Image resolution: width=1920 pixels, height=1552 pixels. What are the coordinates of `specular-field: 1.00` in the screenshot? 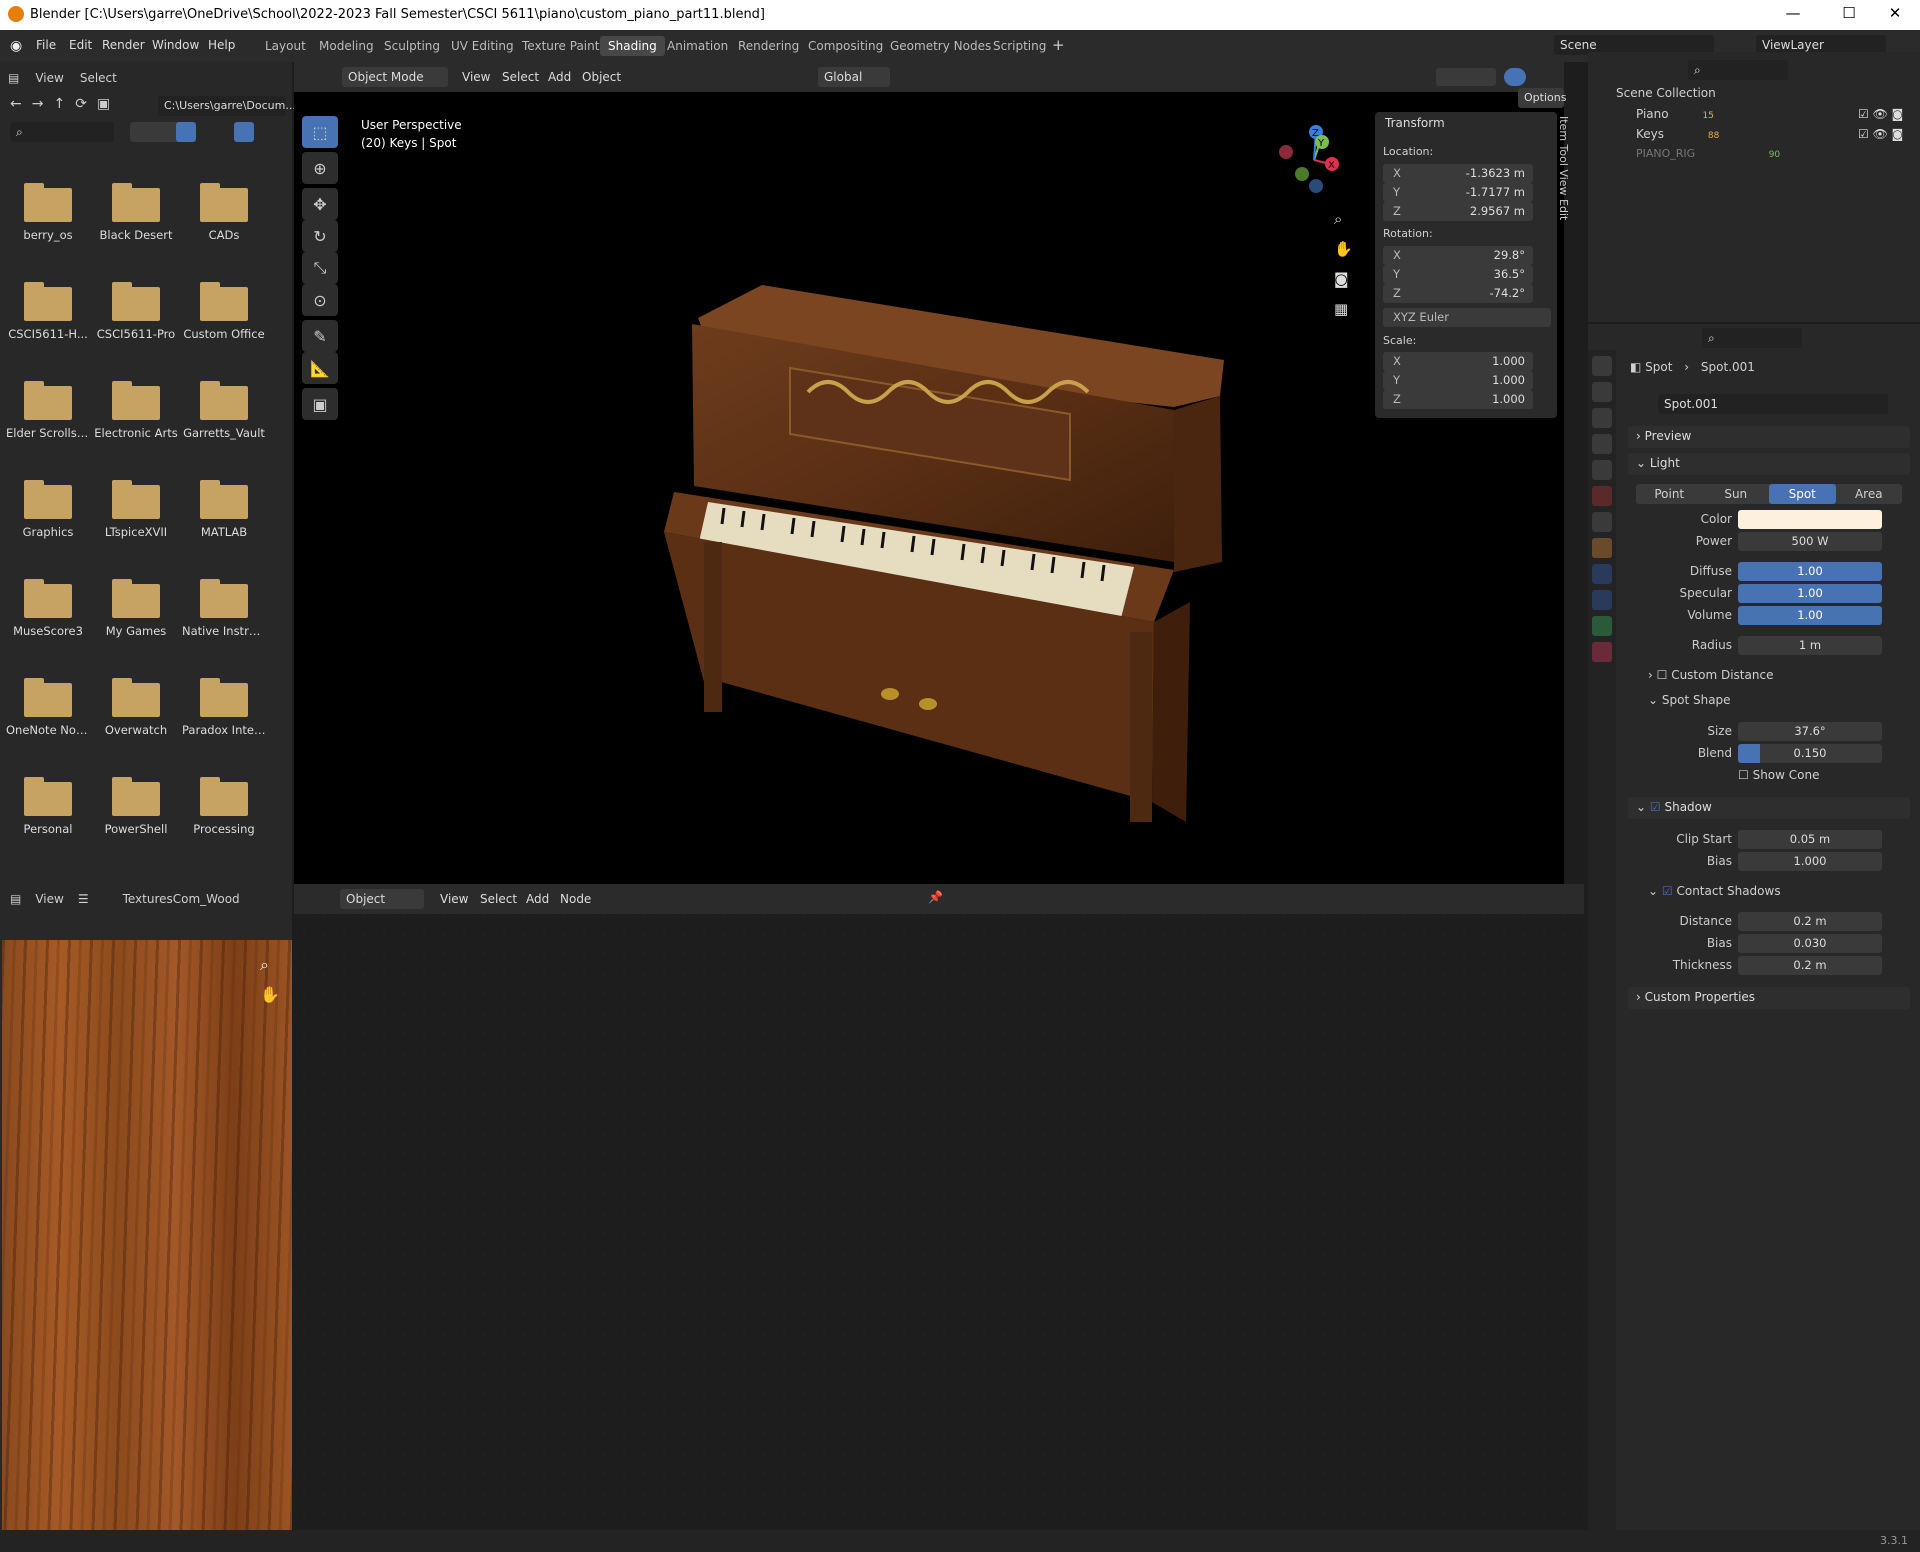 It's located at (1810, 593).